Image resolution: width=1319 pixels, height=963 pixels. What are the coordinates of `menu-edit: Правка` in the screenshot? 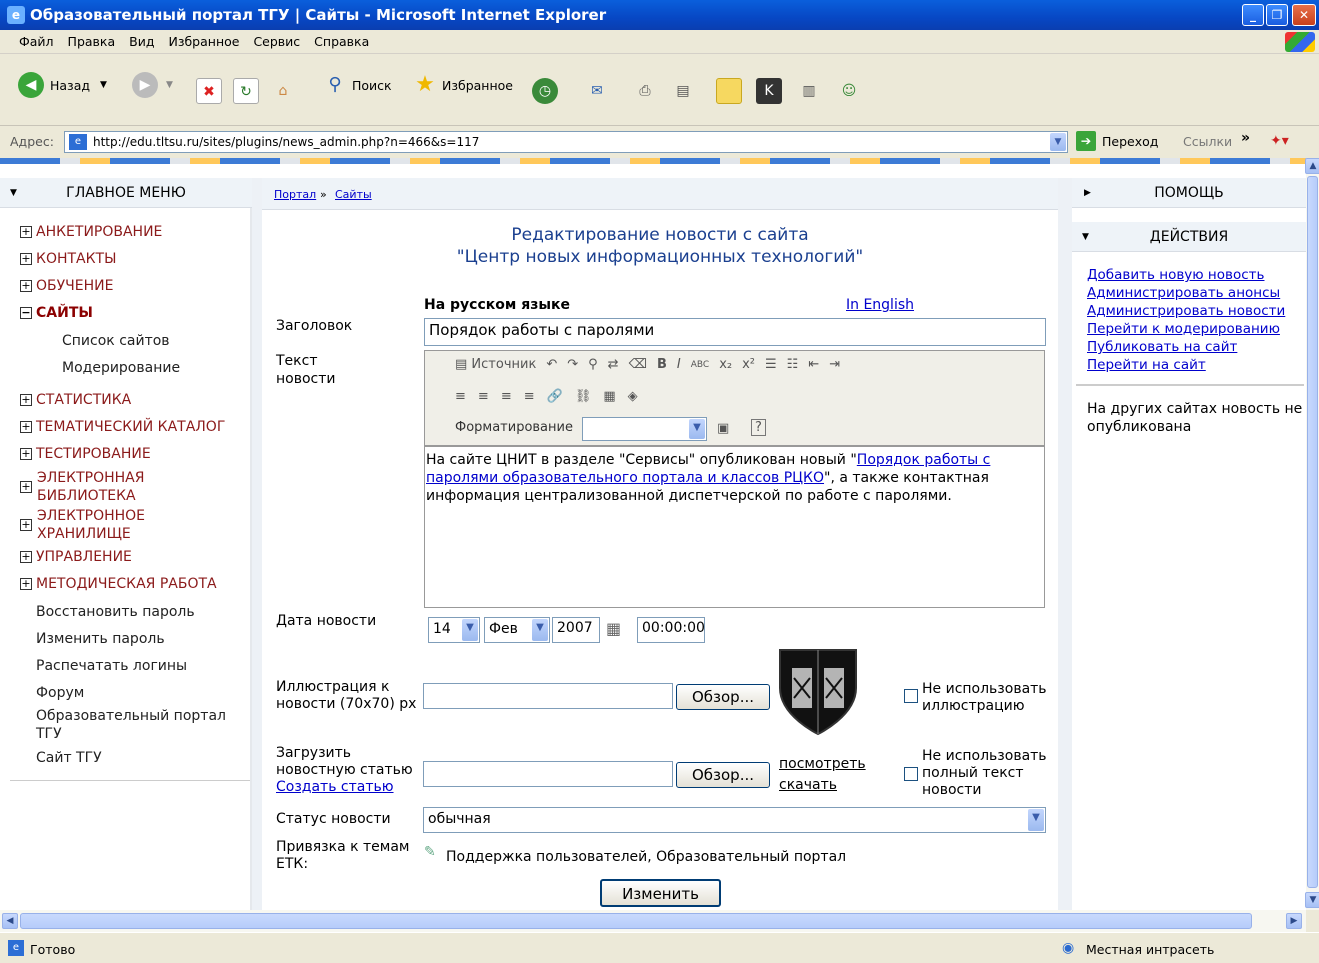 It's located at (92, 41).